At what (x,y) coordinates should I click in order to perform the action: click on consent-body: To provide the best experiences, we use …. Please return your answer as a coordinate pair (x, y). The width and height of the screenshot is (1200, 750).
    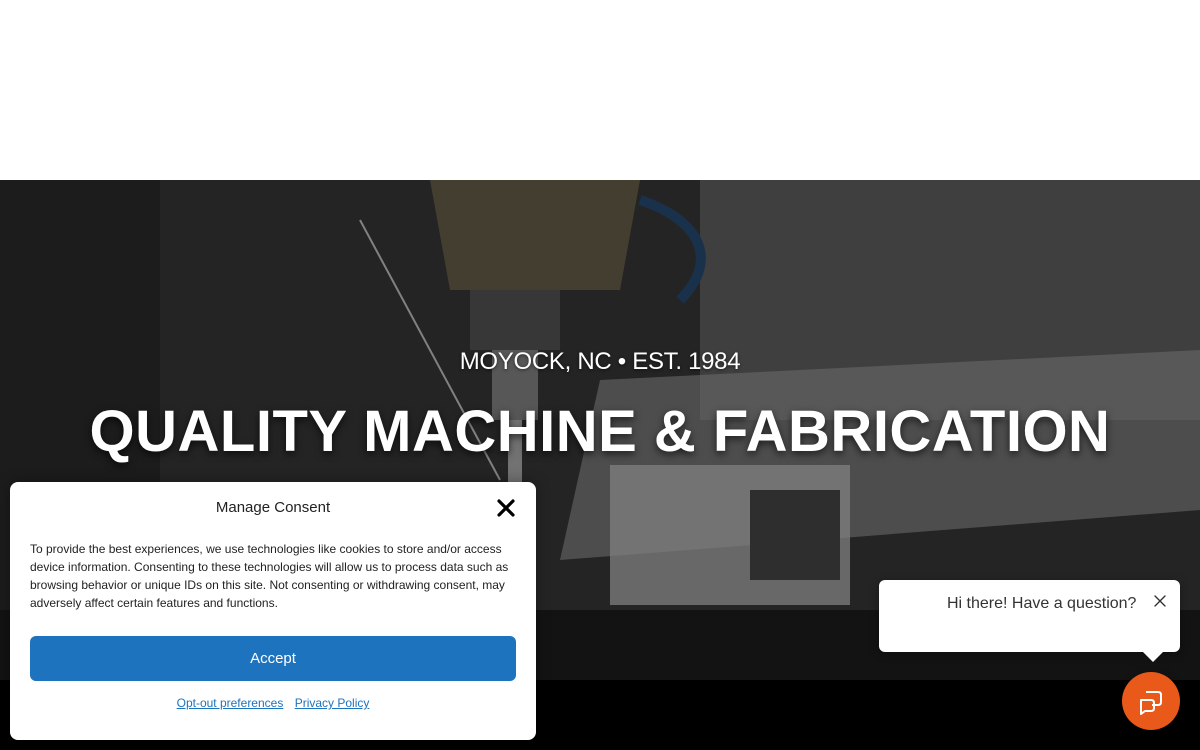
    Looking at the image, I should click on (269, 576).